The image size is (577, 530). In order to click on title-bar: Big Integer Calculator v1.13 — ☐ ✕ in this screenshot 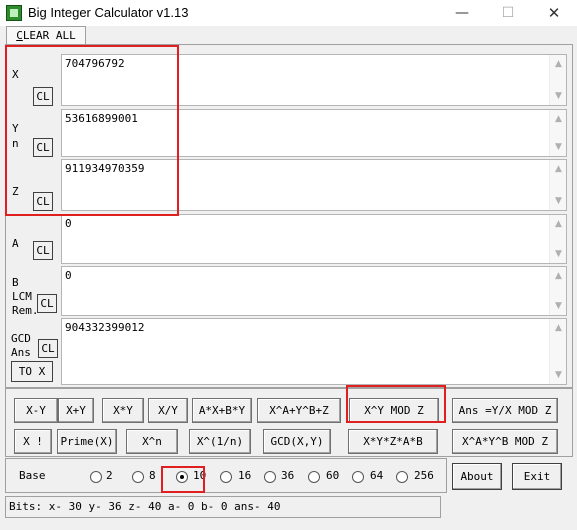, I will do `click(288, 13)`.